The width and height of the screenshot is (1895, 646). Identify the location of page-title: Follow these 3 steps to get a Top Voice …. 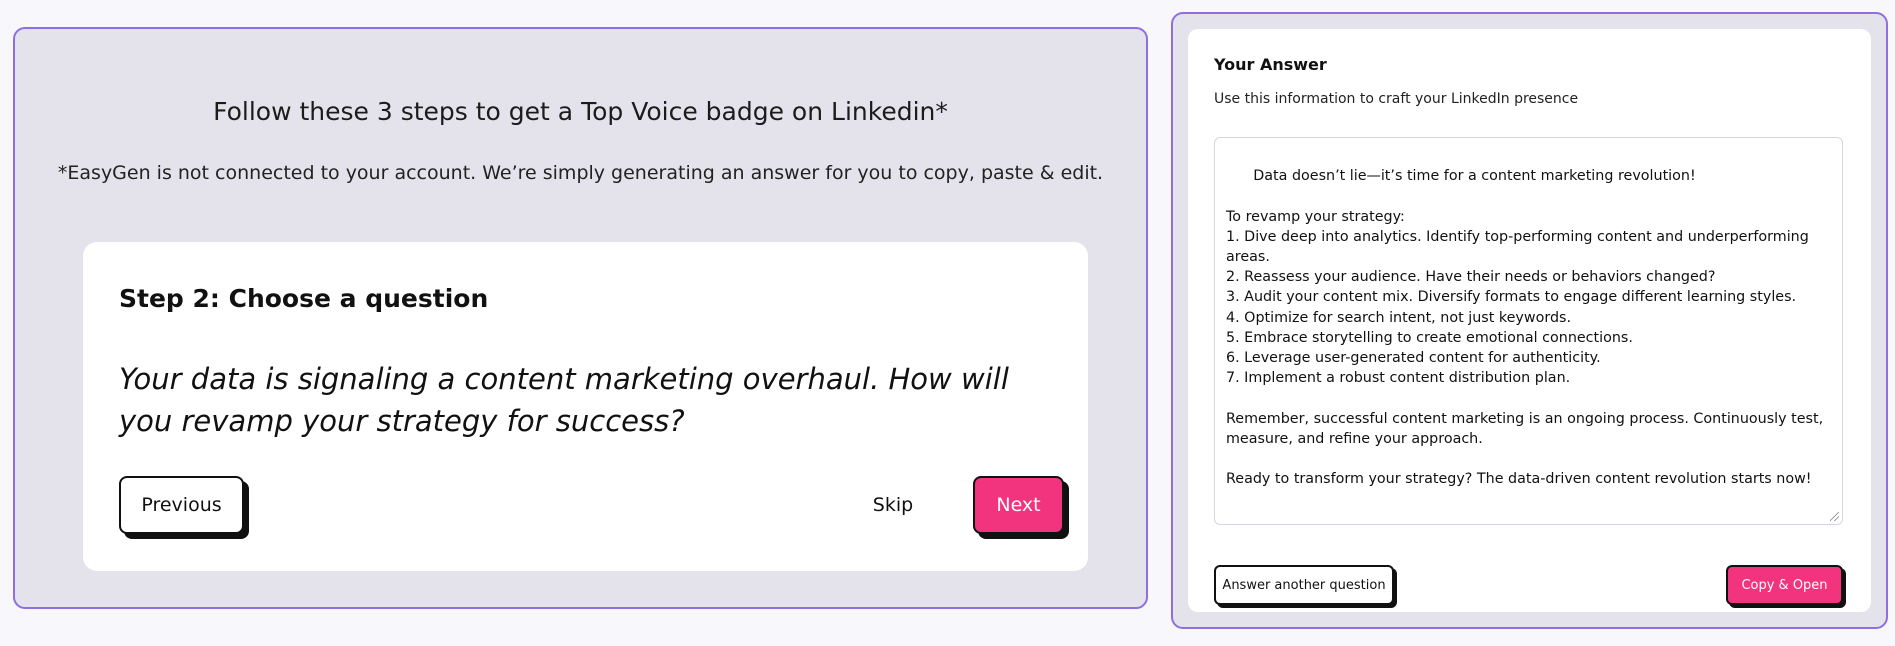
(580, 111).